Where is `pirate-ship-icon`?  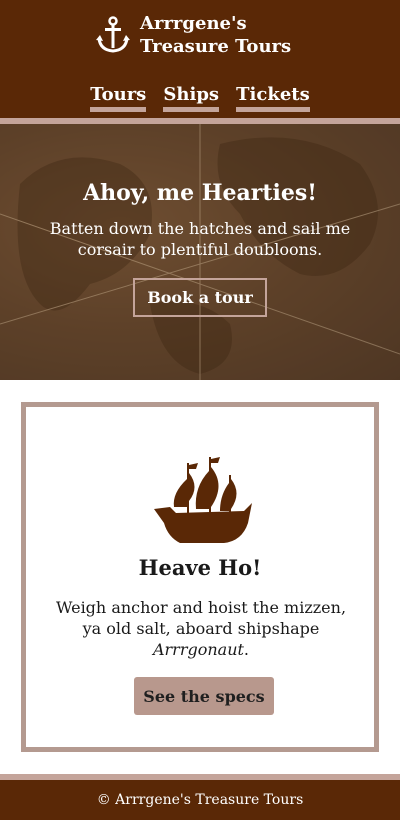
pirate-ship-icon is located at coordinates (203, 500).